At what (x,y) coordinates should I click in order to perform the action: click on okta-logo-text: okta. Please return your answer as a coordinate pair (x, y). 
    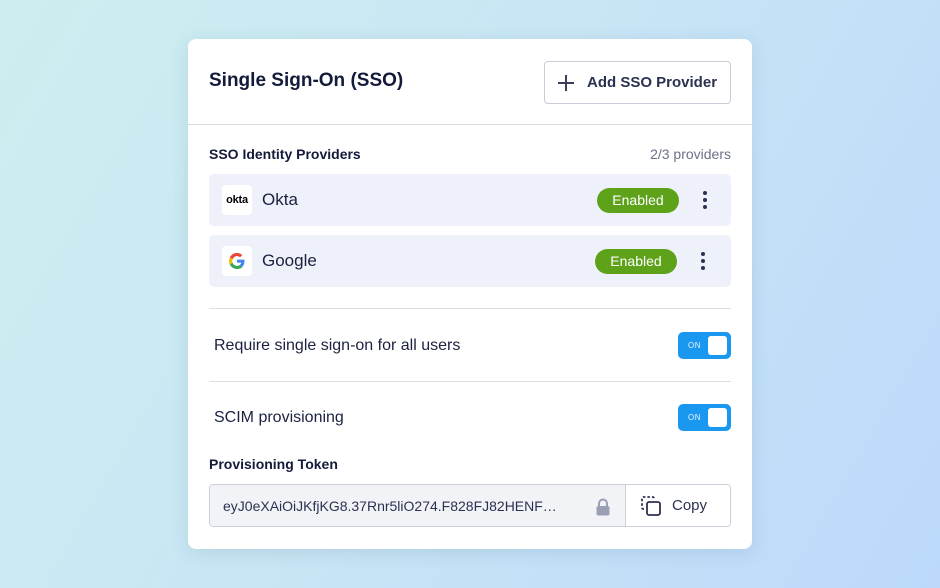
    Looking at the image, I should click on (237, 200).